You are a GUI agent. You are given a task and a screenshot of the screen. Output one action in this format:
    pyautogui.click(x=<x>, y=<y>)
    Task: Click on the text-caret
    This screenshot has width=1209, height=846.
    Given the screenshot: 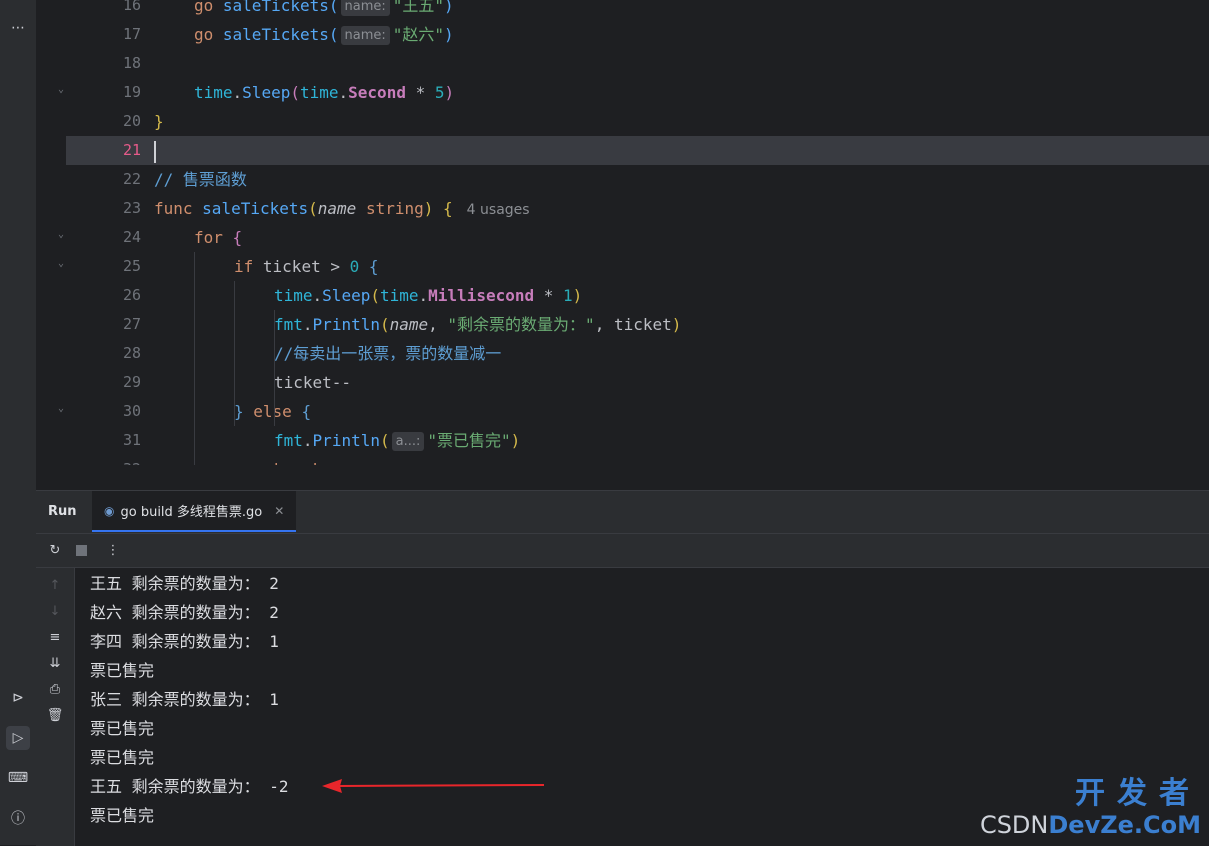 What is the action you would take?
    pyautogui.click(x=155, y=151)
    